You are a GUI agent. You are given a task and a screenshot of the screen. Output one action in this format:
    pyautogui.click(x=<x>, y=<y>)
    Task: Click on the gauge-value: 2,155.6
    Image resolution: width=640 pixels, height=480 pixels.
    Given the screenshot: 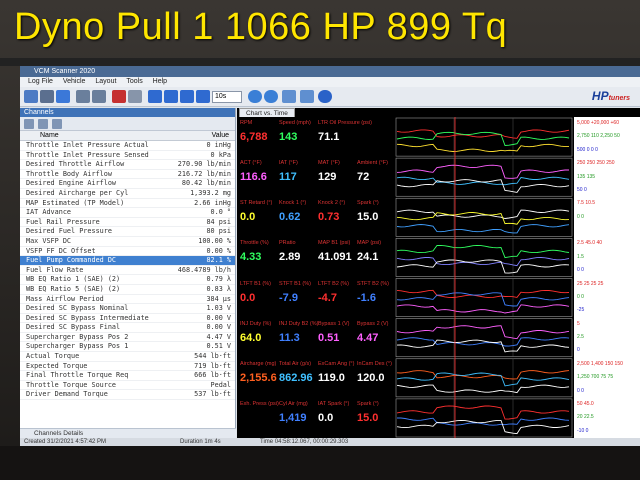 What is the action you would take?
    pyautogui.click(x=258, y=377)
    